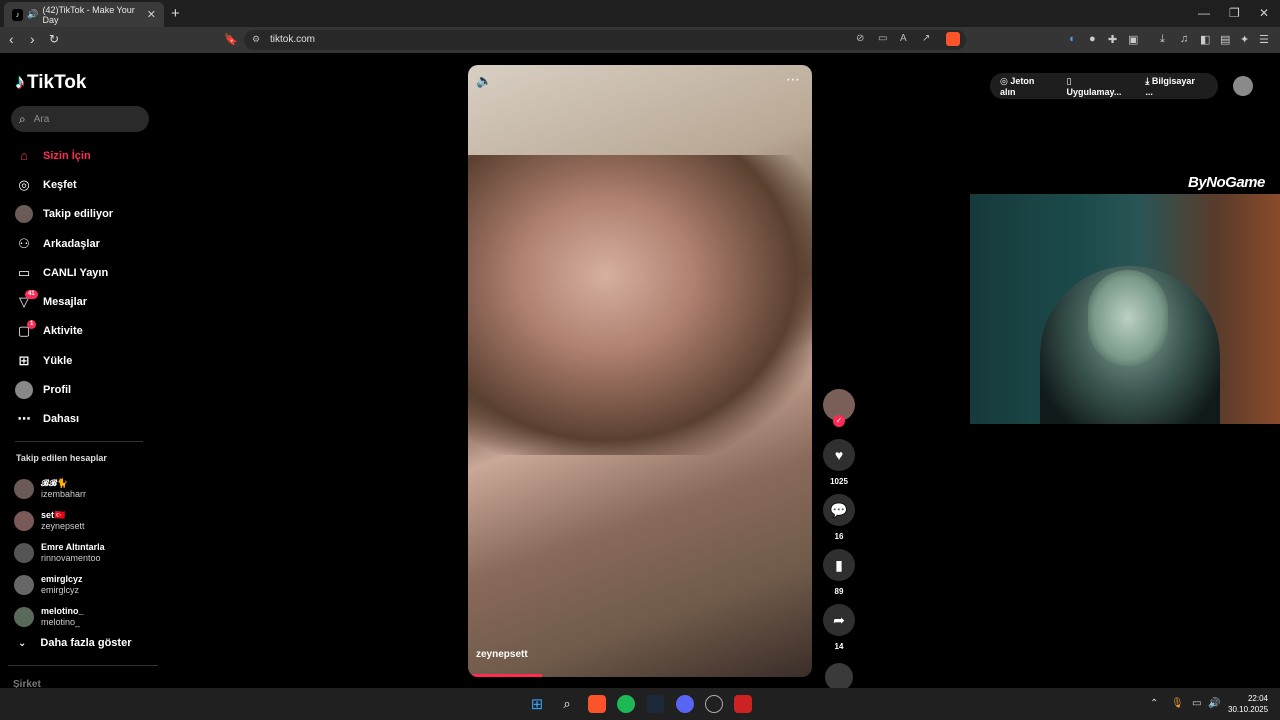  I want to click on nav-item-following: Takip ediliyor, so click(85, 214).